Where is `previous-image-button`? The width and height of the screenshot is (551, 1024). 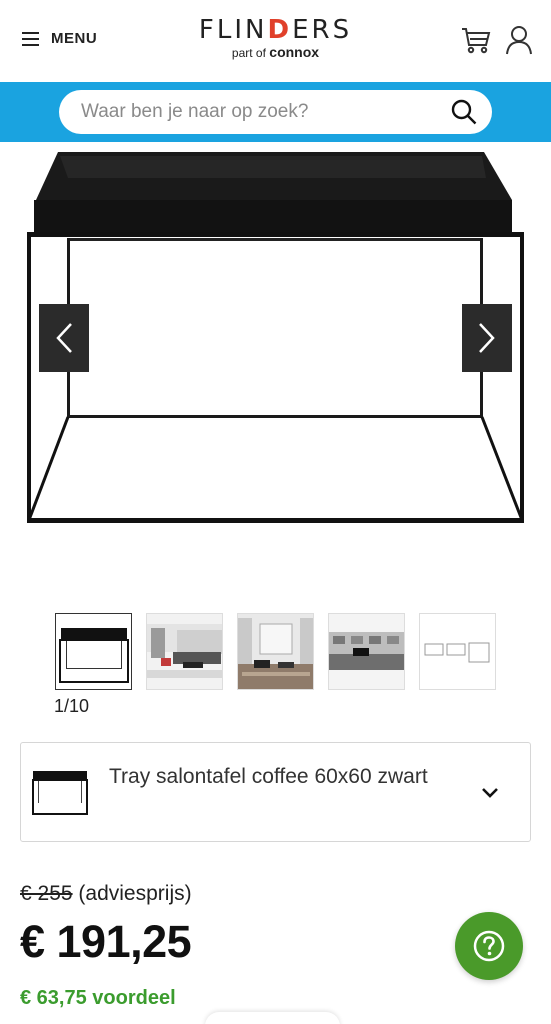 previous-image-button is located at coordinates (64, 338).